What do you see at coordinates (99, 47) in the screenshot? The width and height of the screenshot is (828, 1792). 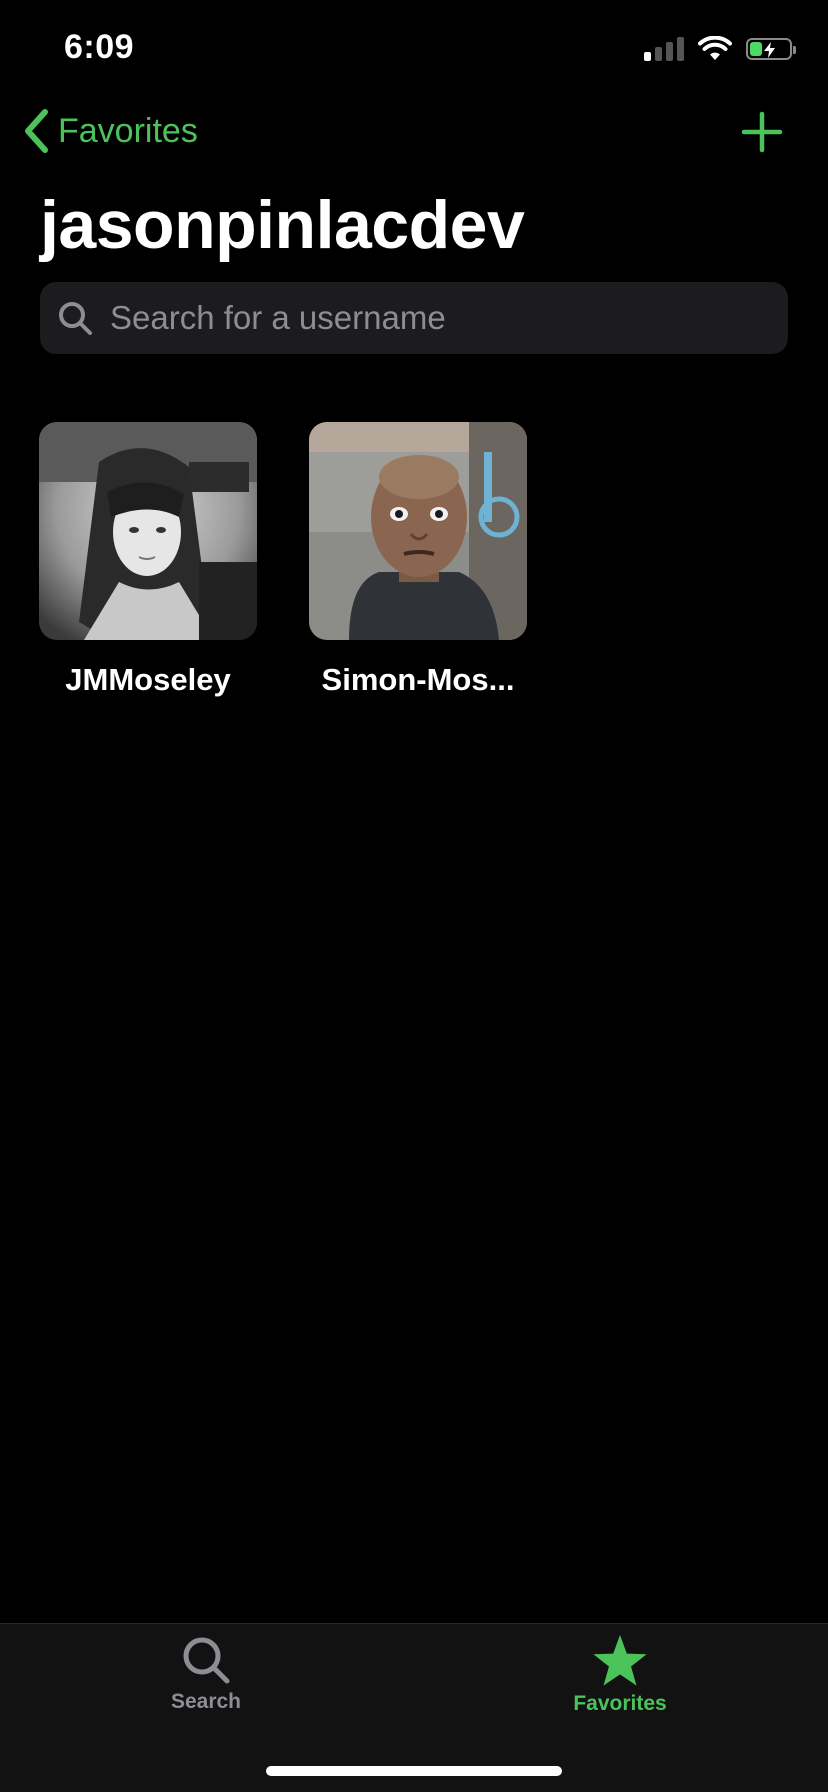 I see `status-time: 6:09` at bounding box center [99, 47].